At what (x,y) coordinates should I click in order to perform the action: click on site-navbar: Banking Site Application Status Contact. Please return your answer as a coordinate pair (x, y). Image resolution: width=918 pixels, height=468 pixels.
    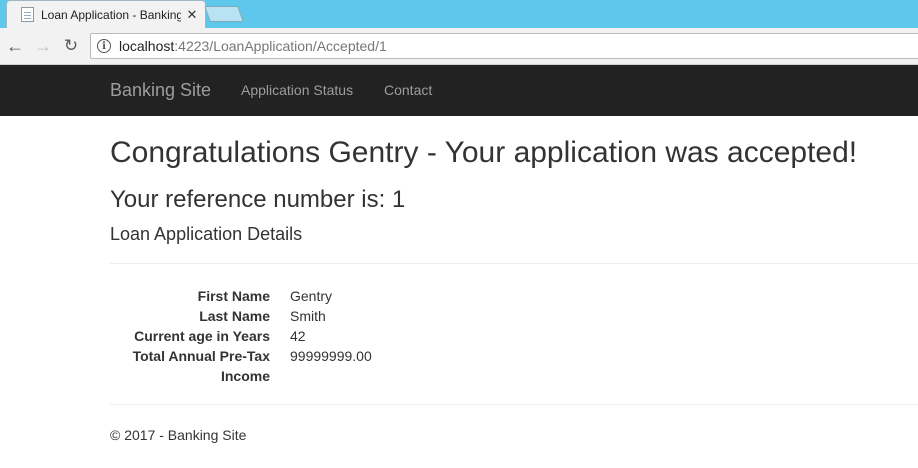
    Looking at the image, I should click on (459, 90).